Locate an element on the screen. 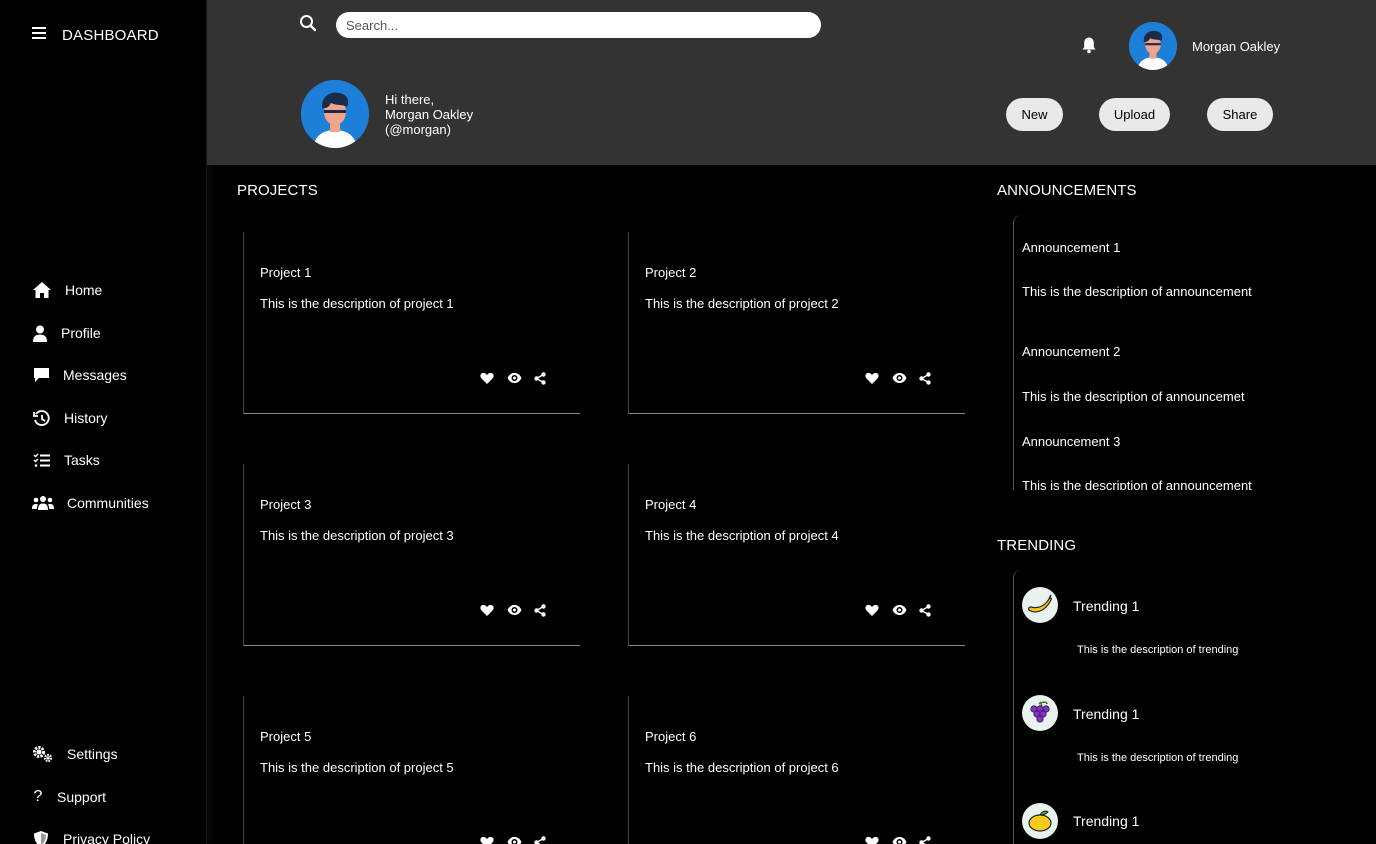 This screenshot has width=1376, height=844. greeting-hello: Hi there, is located at coordinates (410, 99).